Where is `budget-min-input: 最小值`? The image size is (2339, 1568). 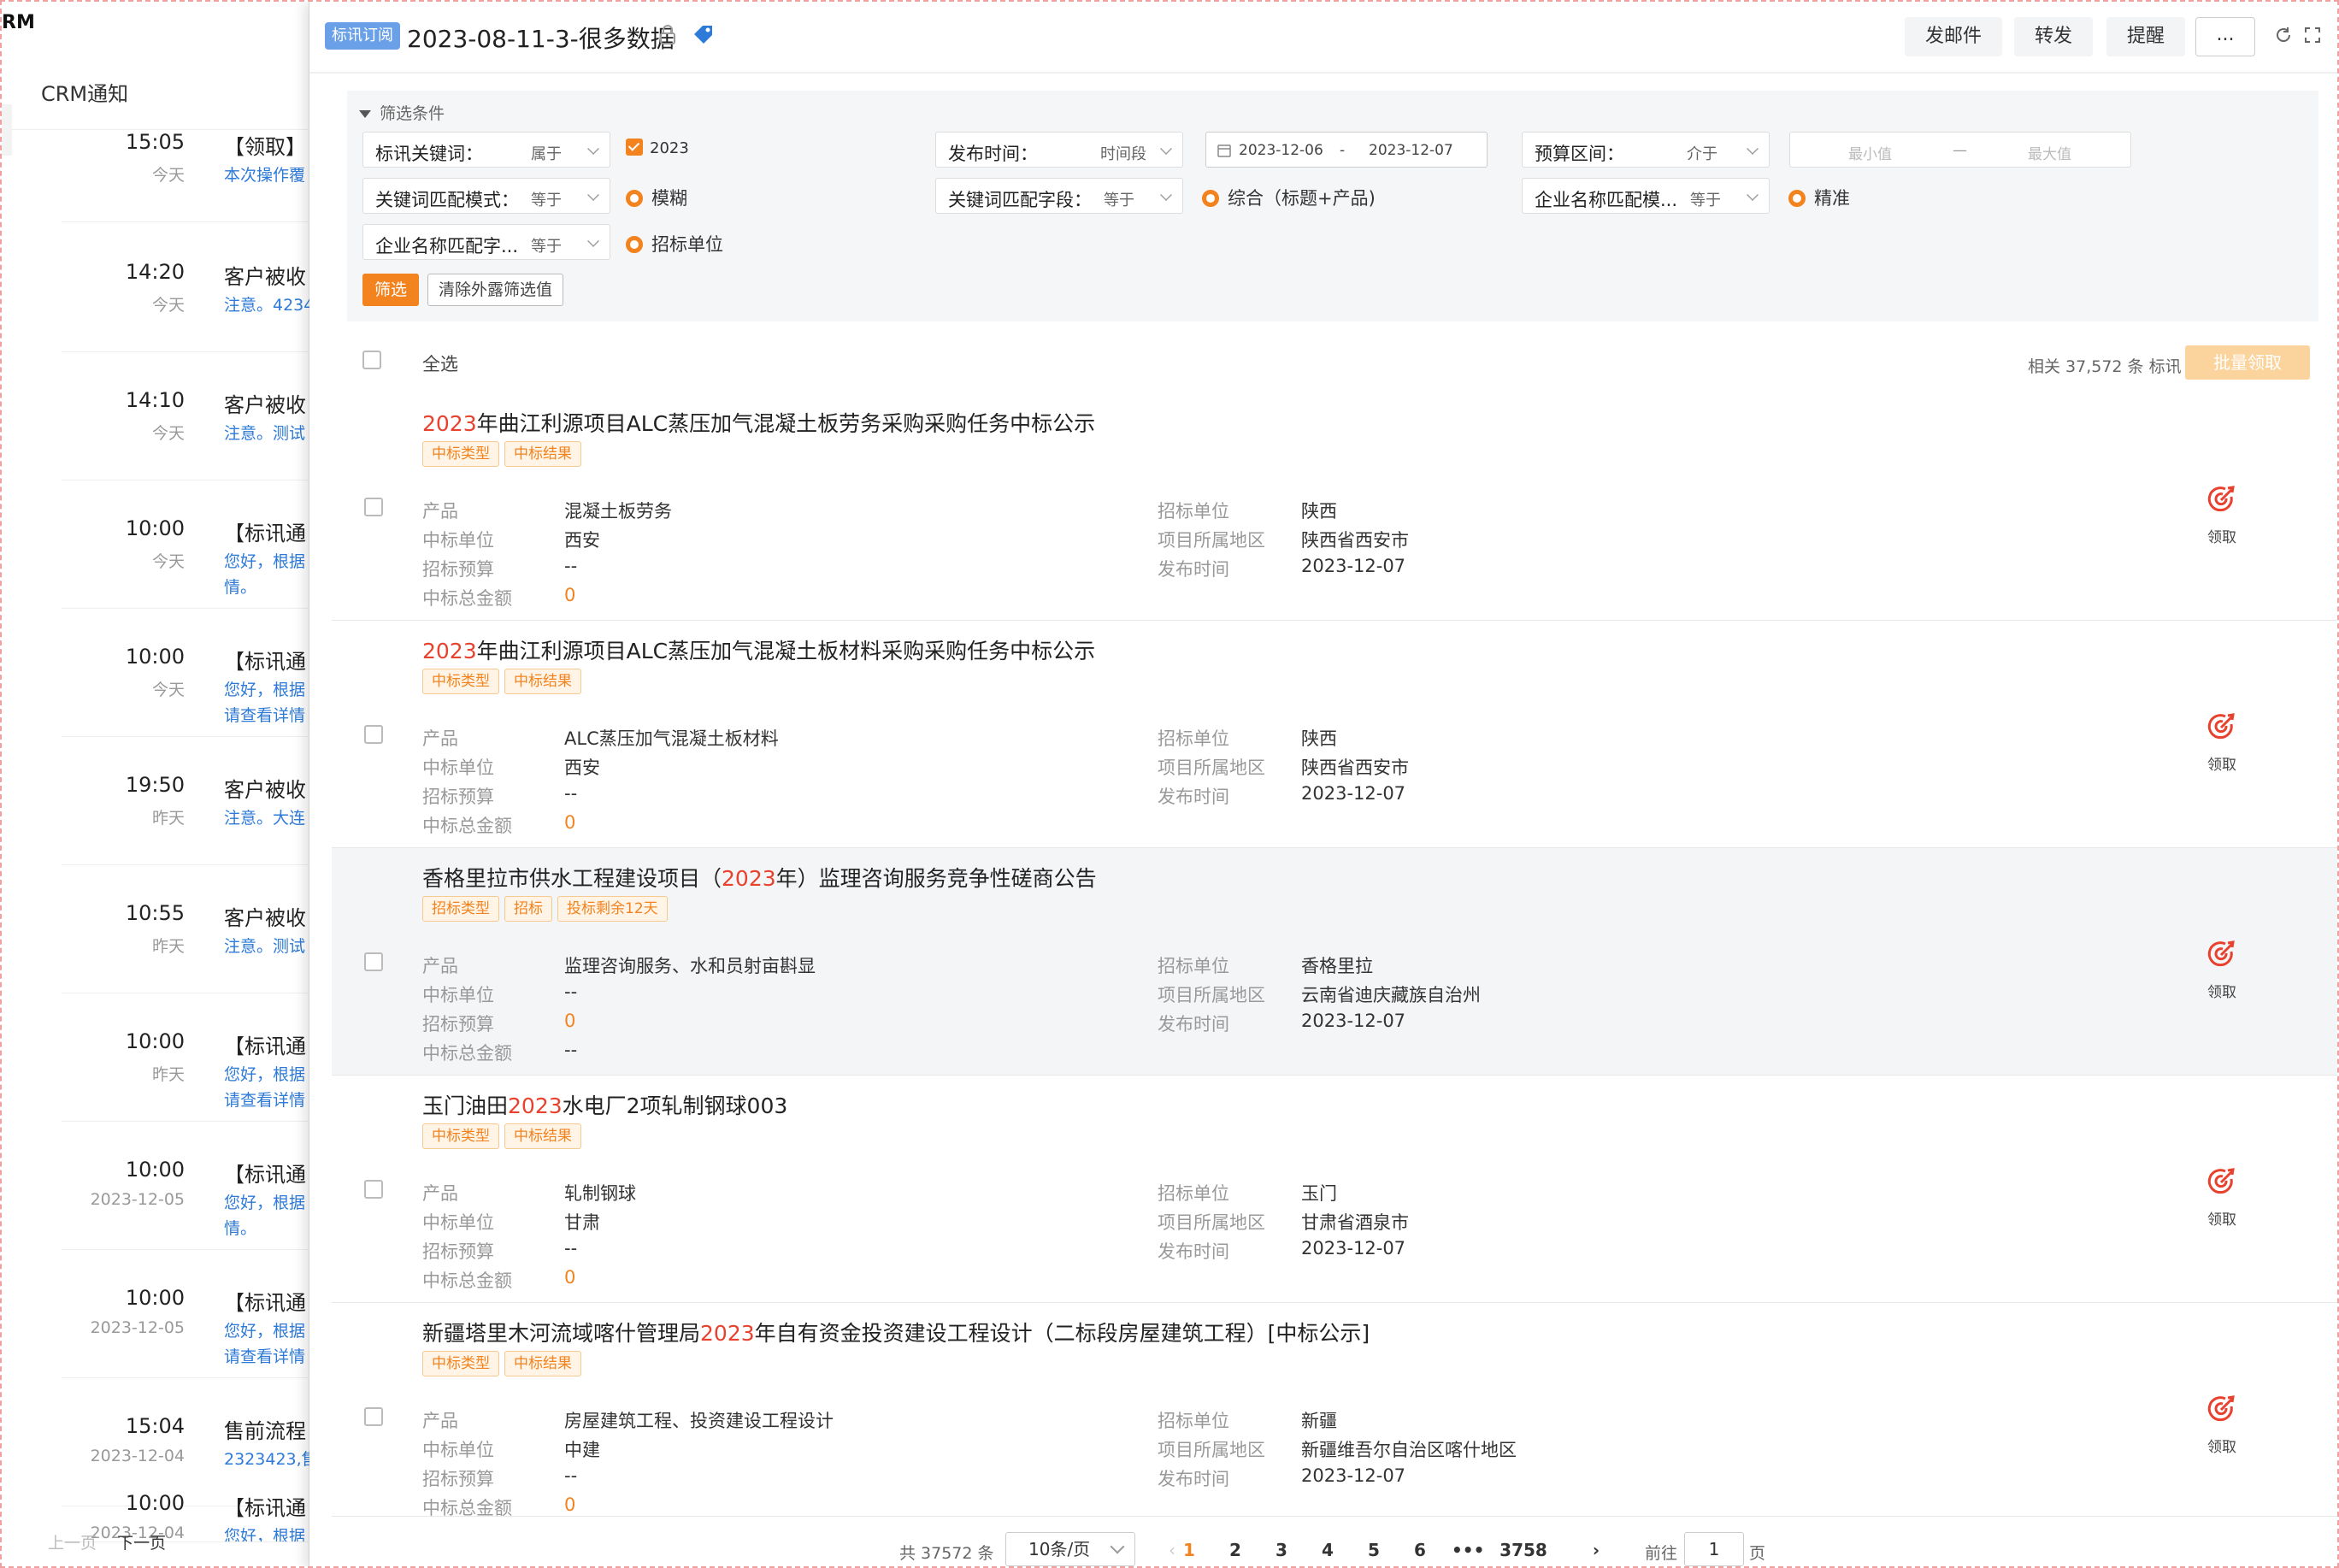
budget-min-input: 最小值 is located at coordinates (1870, 152).